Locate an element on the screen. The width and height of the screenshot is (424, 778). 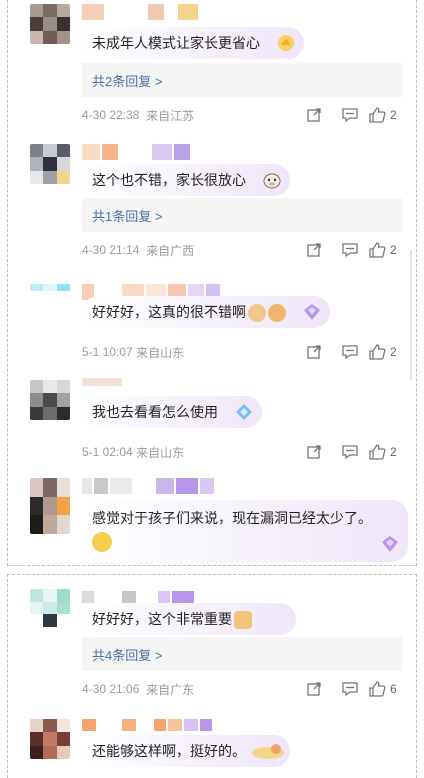
comment-meta: 4-30 22:38 来自江苏 2 is located at coordinates (242, 115).